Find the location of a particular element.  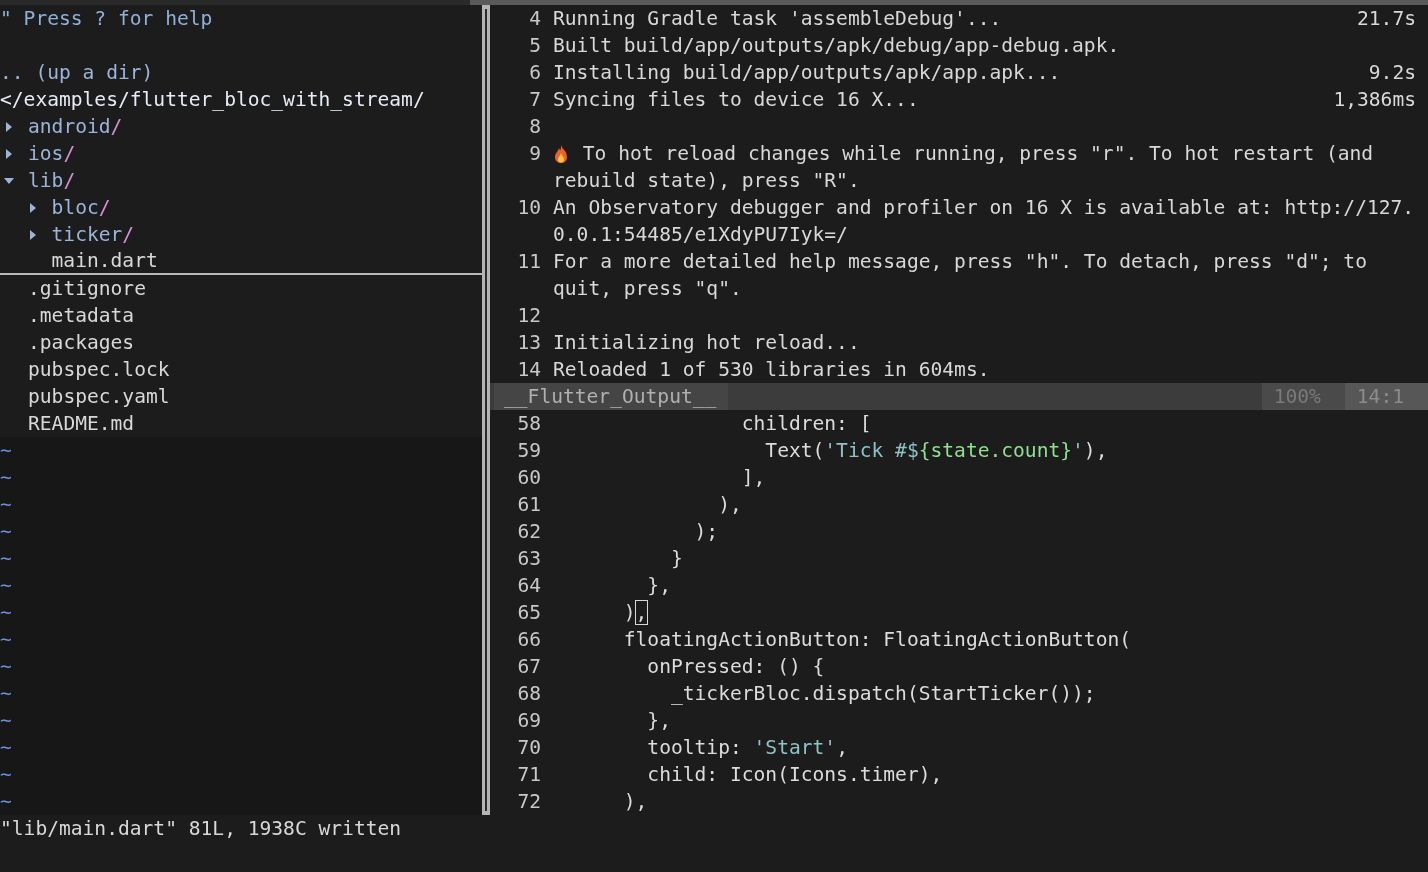

line-number: 61 is located at coordinates (529, 505).